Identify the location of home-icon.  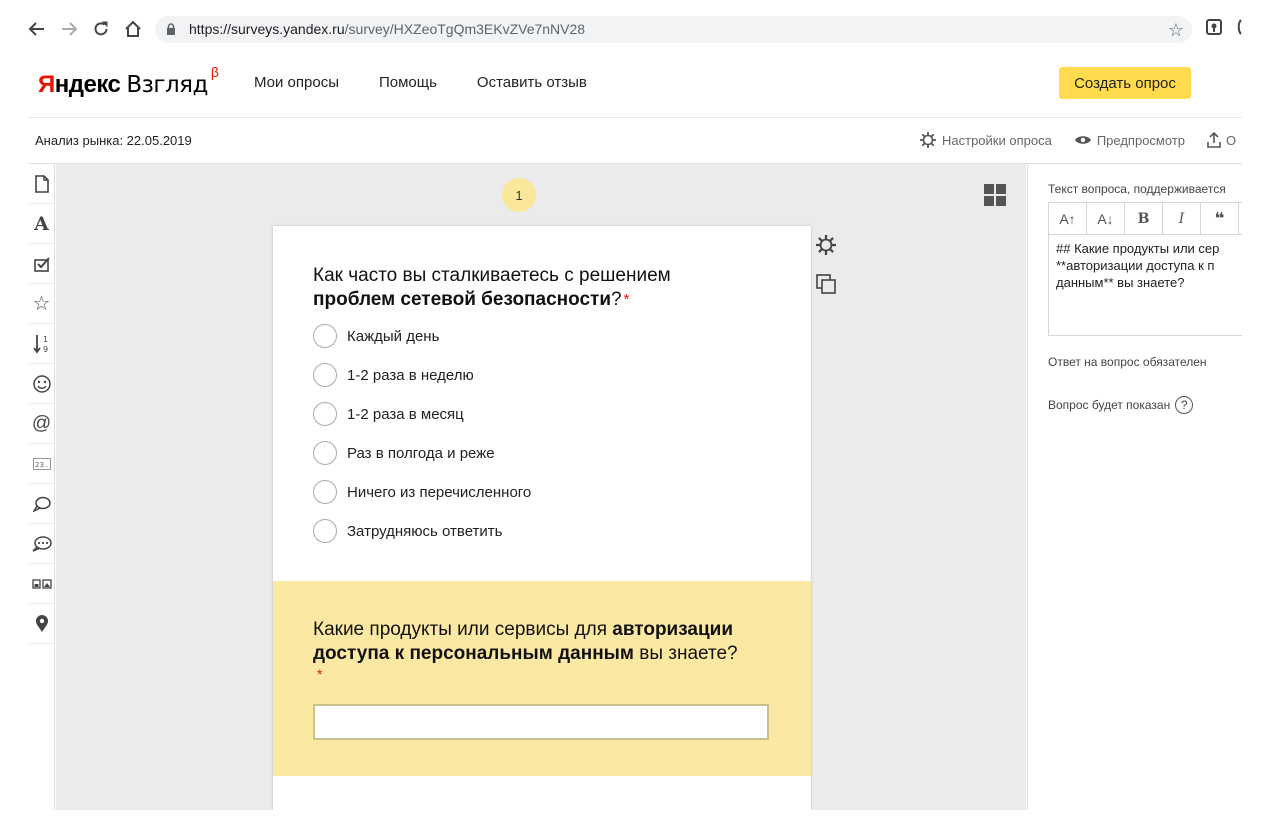
(133, 29).